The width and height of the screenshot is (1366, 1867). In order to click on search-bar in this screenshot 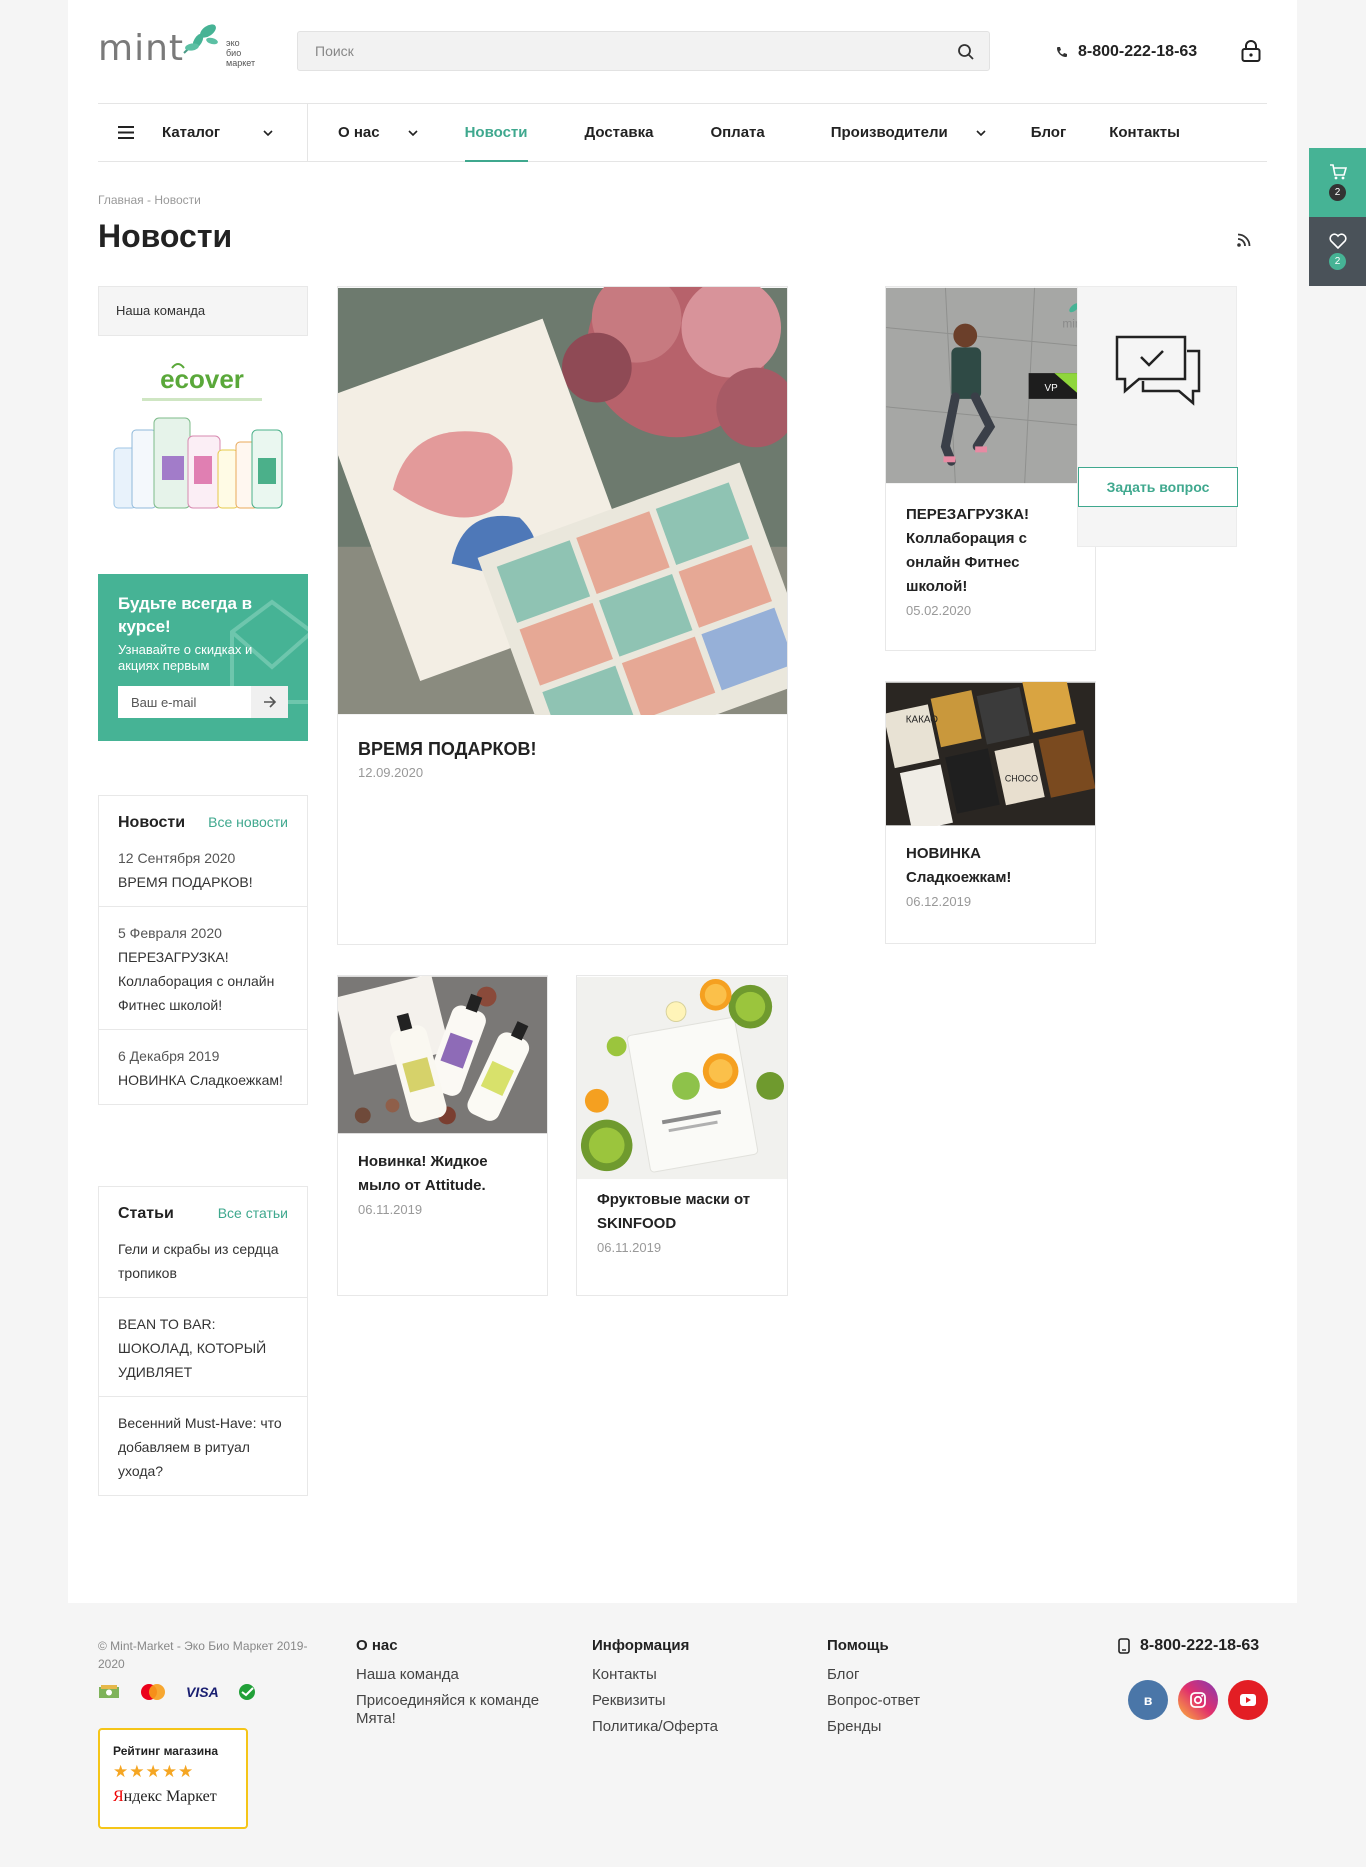, I will do `click(643, 51)`.